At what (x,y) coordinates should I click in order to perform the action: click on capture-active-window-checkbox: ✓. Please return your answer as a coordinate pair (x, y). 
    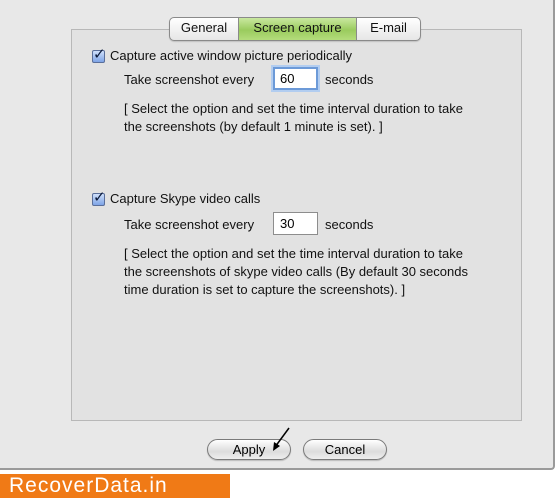
    Looking at the image, I should click on (99, 54).